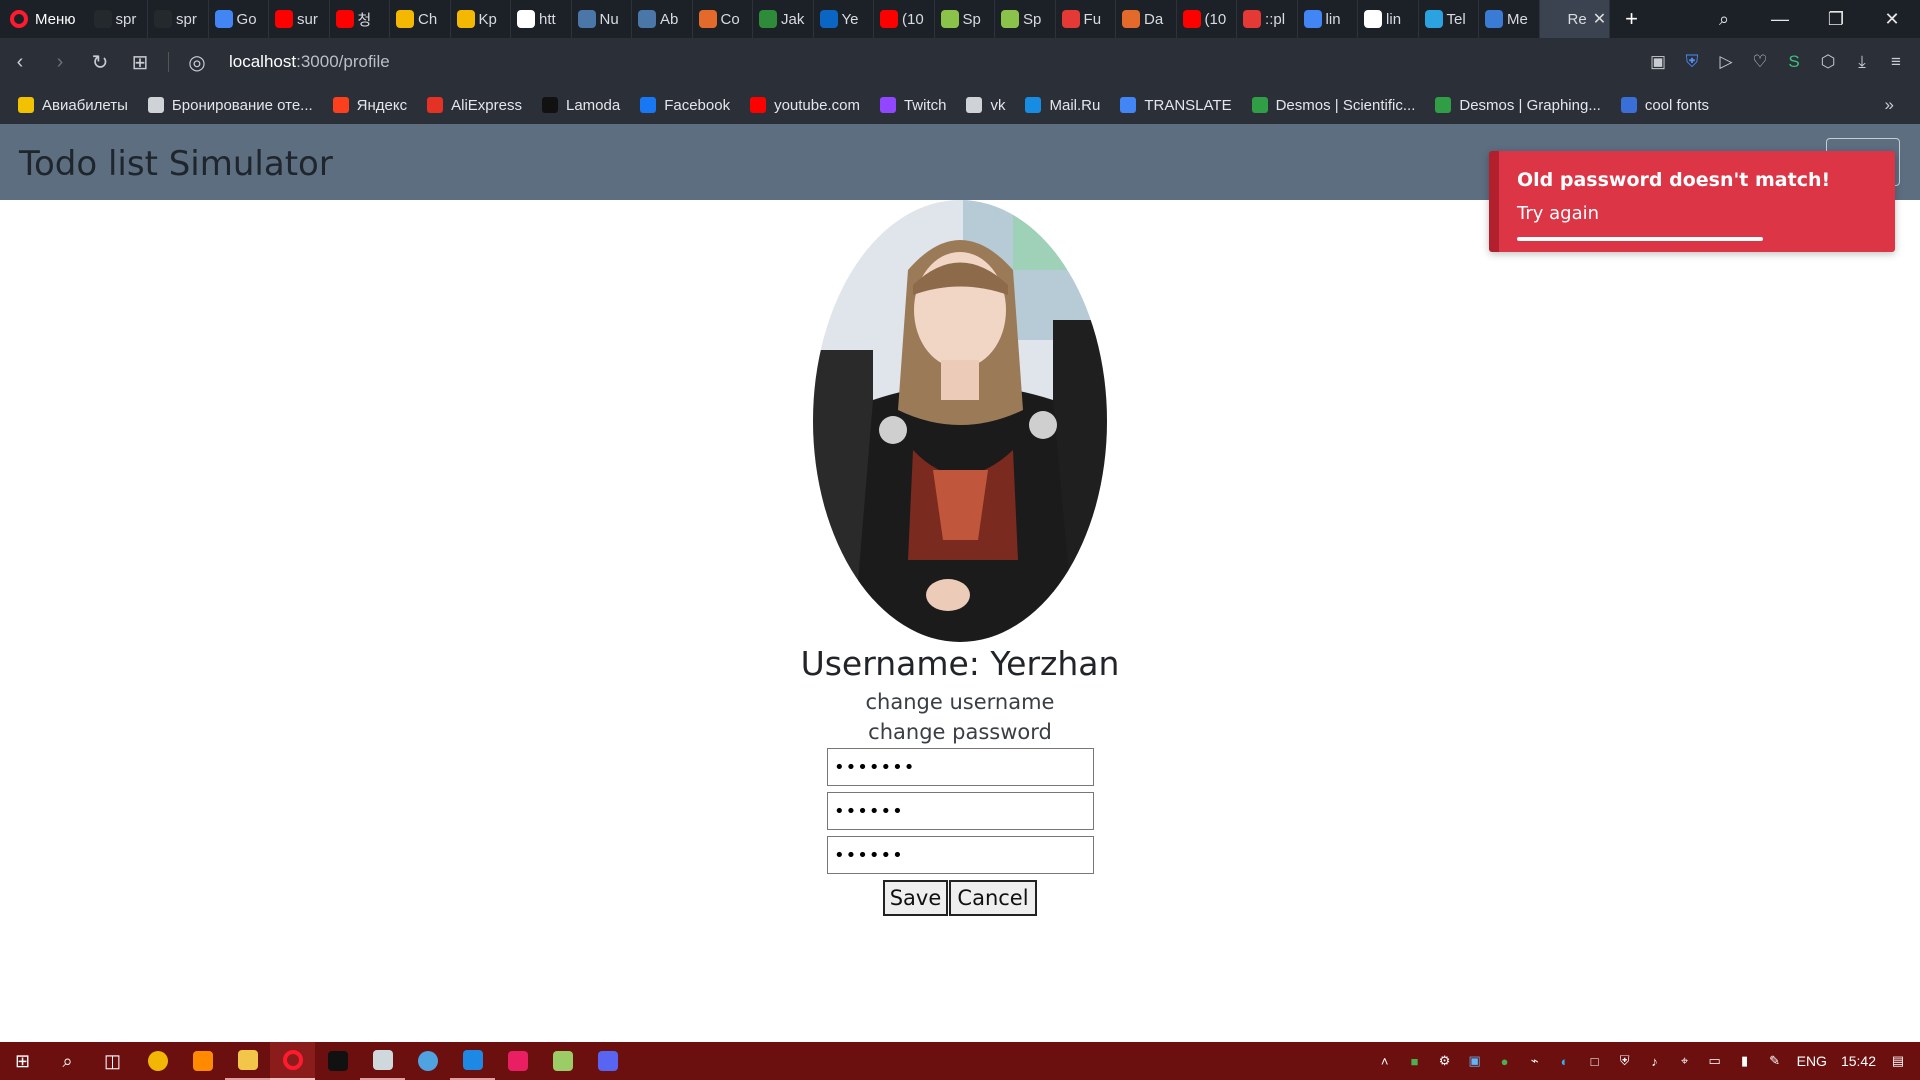  I want to click on bookmark-item: Яндекс, so click(369, 105).